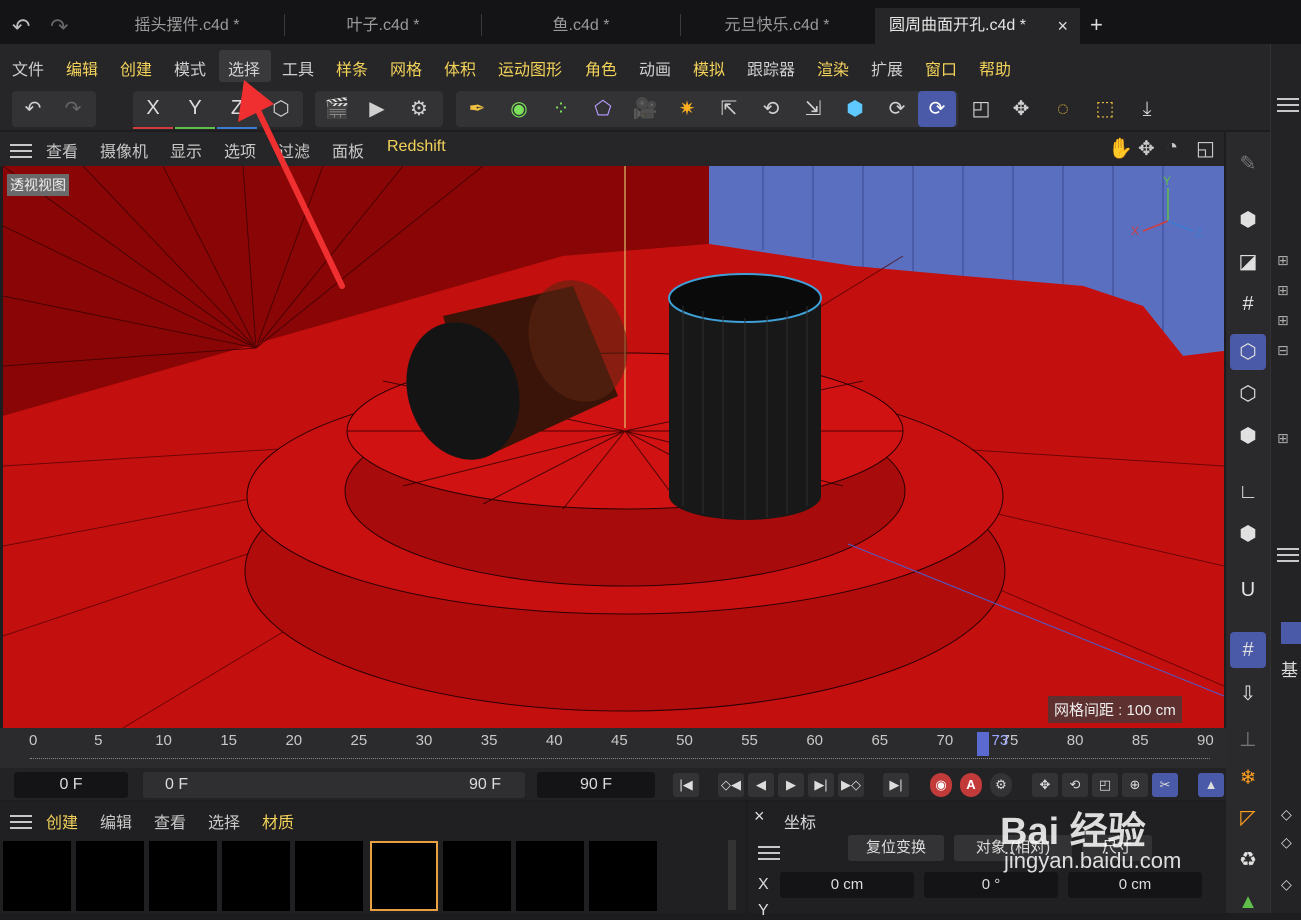 This screenshot has height=920, width=1301. What do you see at coordinates (278, 821) in the screenshot?
I see `mat-menu-material: 材质` at bounding box center [278, 821].